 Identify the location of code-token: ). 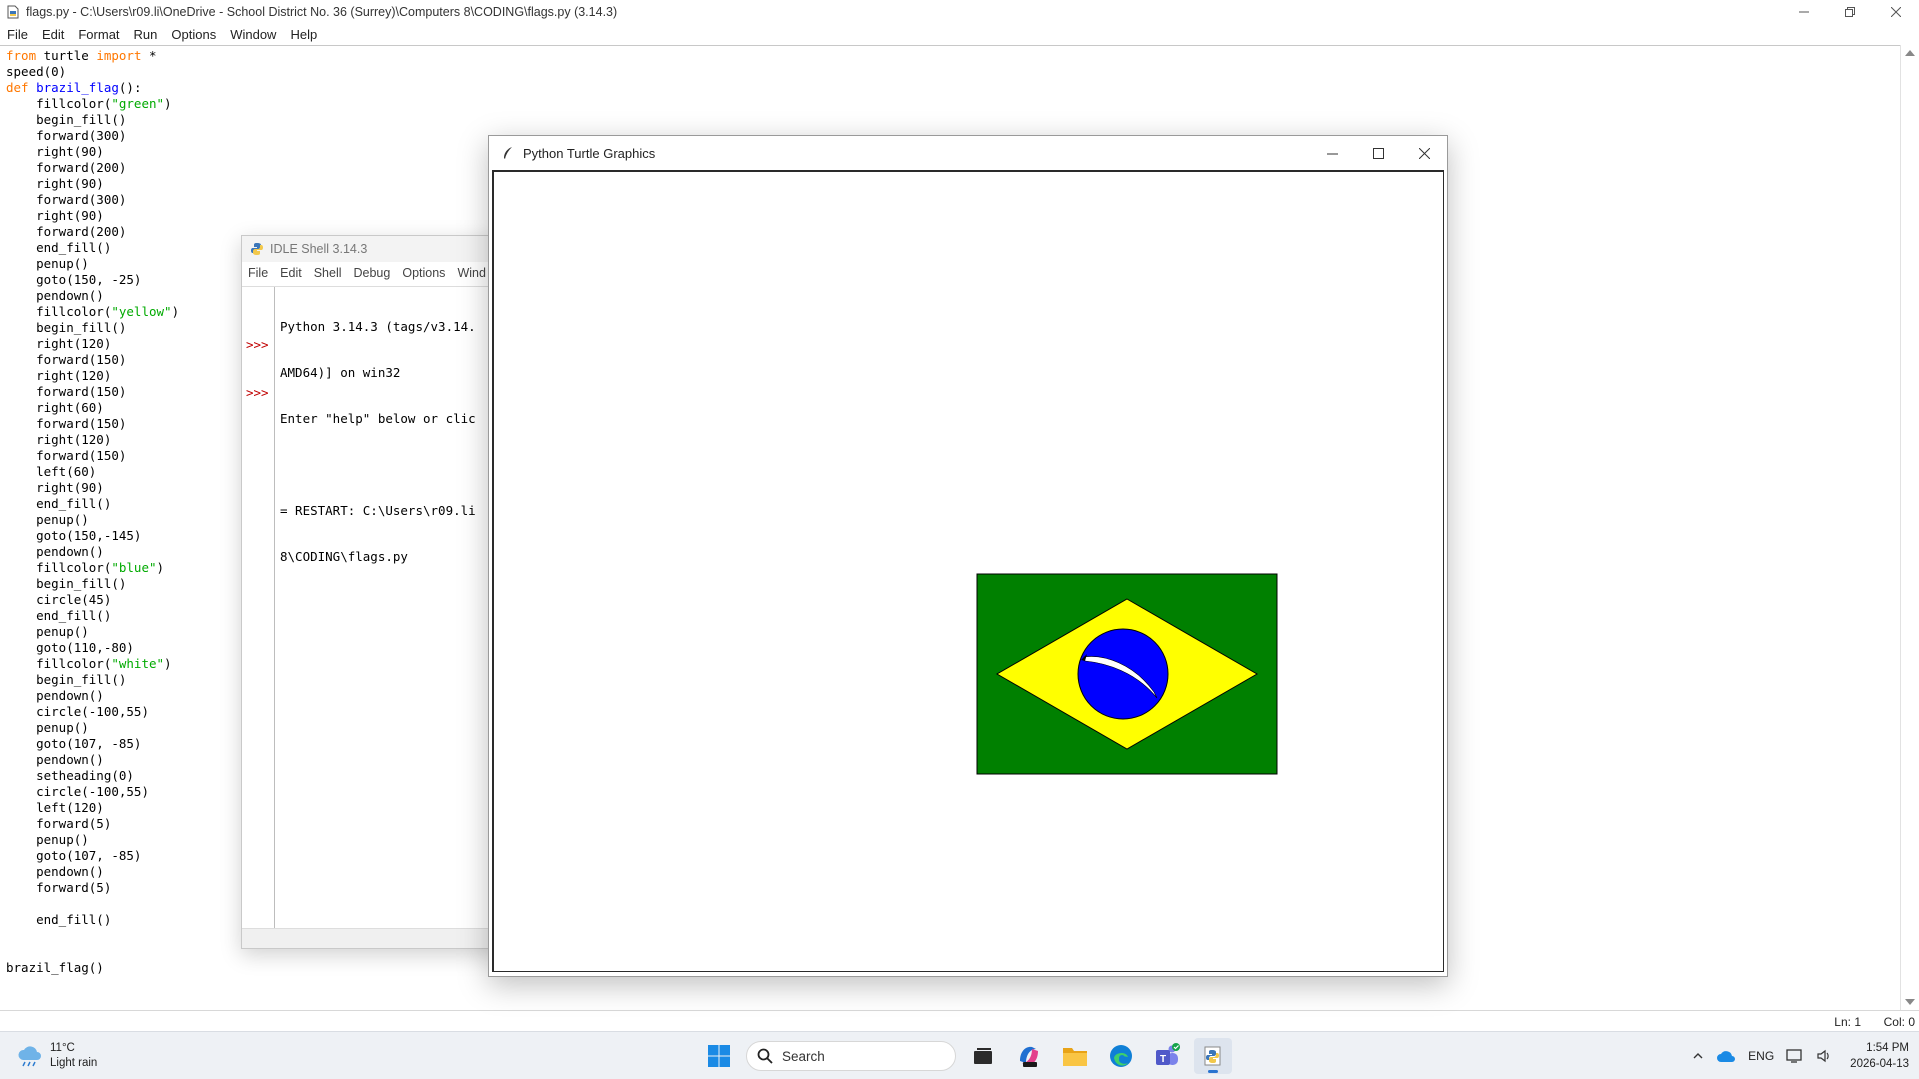
(160, 567).